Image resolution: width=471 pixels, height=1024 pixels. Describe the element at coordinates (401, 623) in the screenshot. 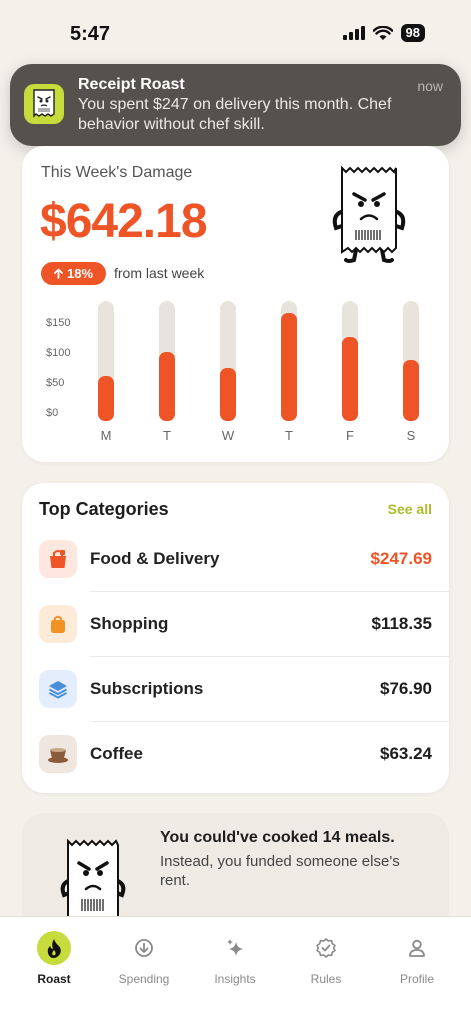

I see `category-amount: $118.35` at that location.